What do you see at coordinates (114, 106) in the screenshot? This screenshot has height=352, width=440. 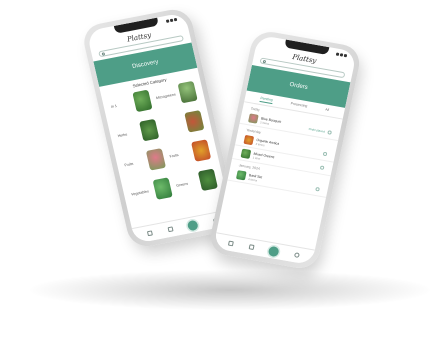 I see `category-label: In 1` at bounding box center [114, 106].